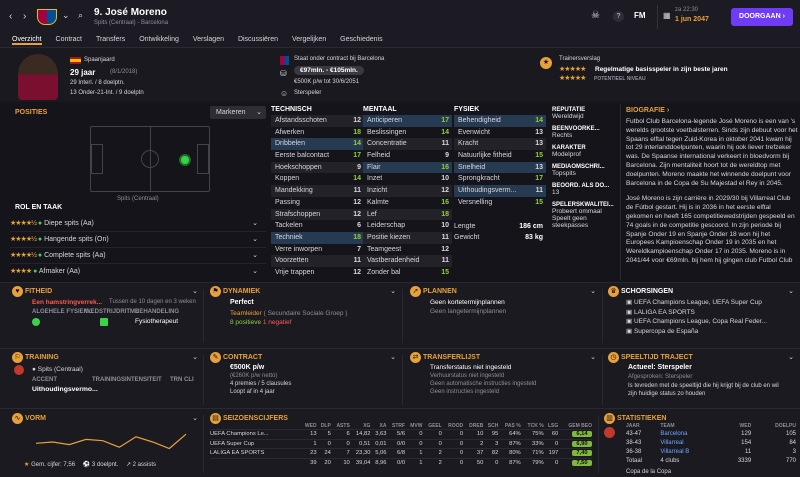  Describe the element at coordinates (317, 144) in the screenshot. I see `attribute-row: Dribbelen 14` at that location.